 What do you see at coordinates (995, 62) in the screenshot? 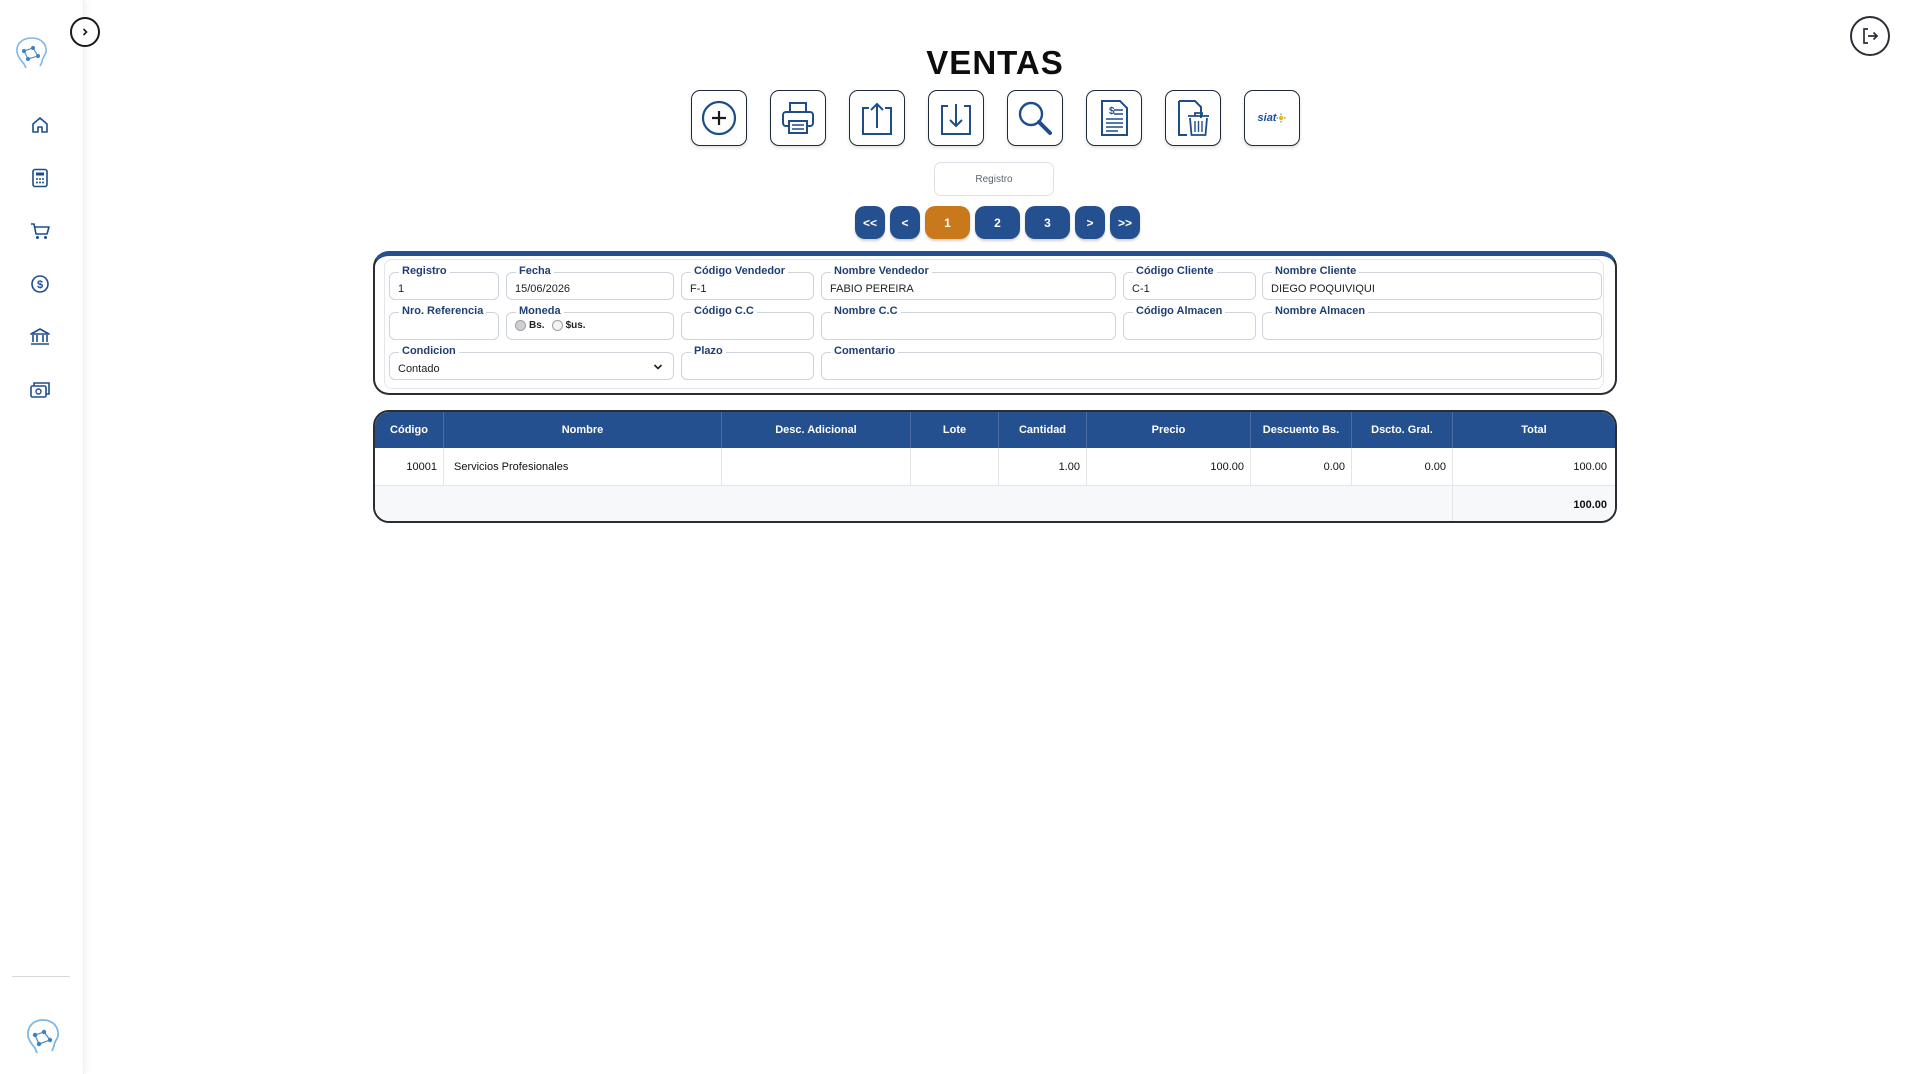
I see `page-title: VENTAS` at bounding box center [995, 62].